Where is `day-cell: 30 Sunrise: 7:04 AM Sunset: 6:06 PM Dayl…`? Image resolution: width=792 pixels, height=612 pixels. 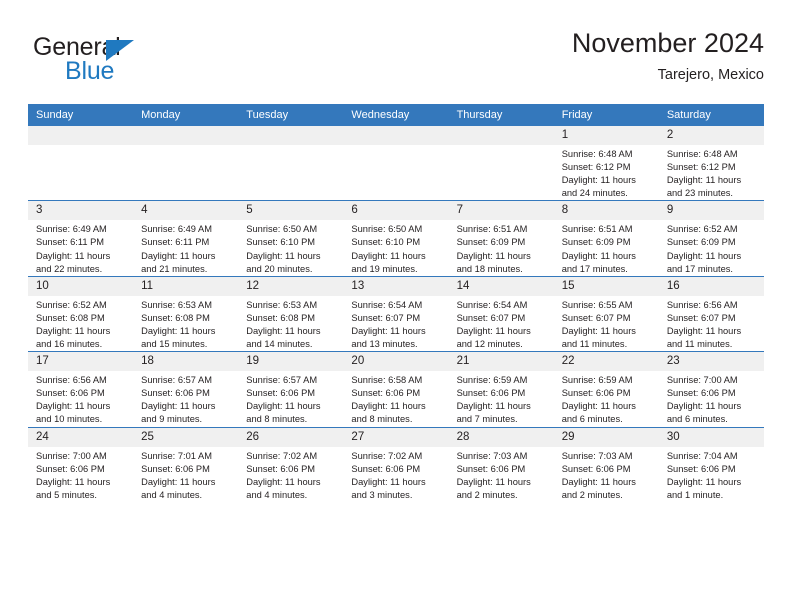
day-cell: 30 Sunrise: 7:04 AM Sunset: 6:06 PM Dayl… is located at coordinates (711, 464).